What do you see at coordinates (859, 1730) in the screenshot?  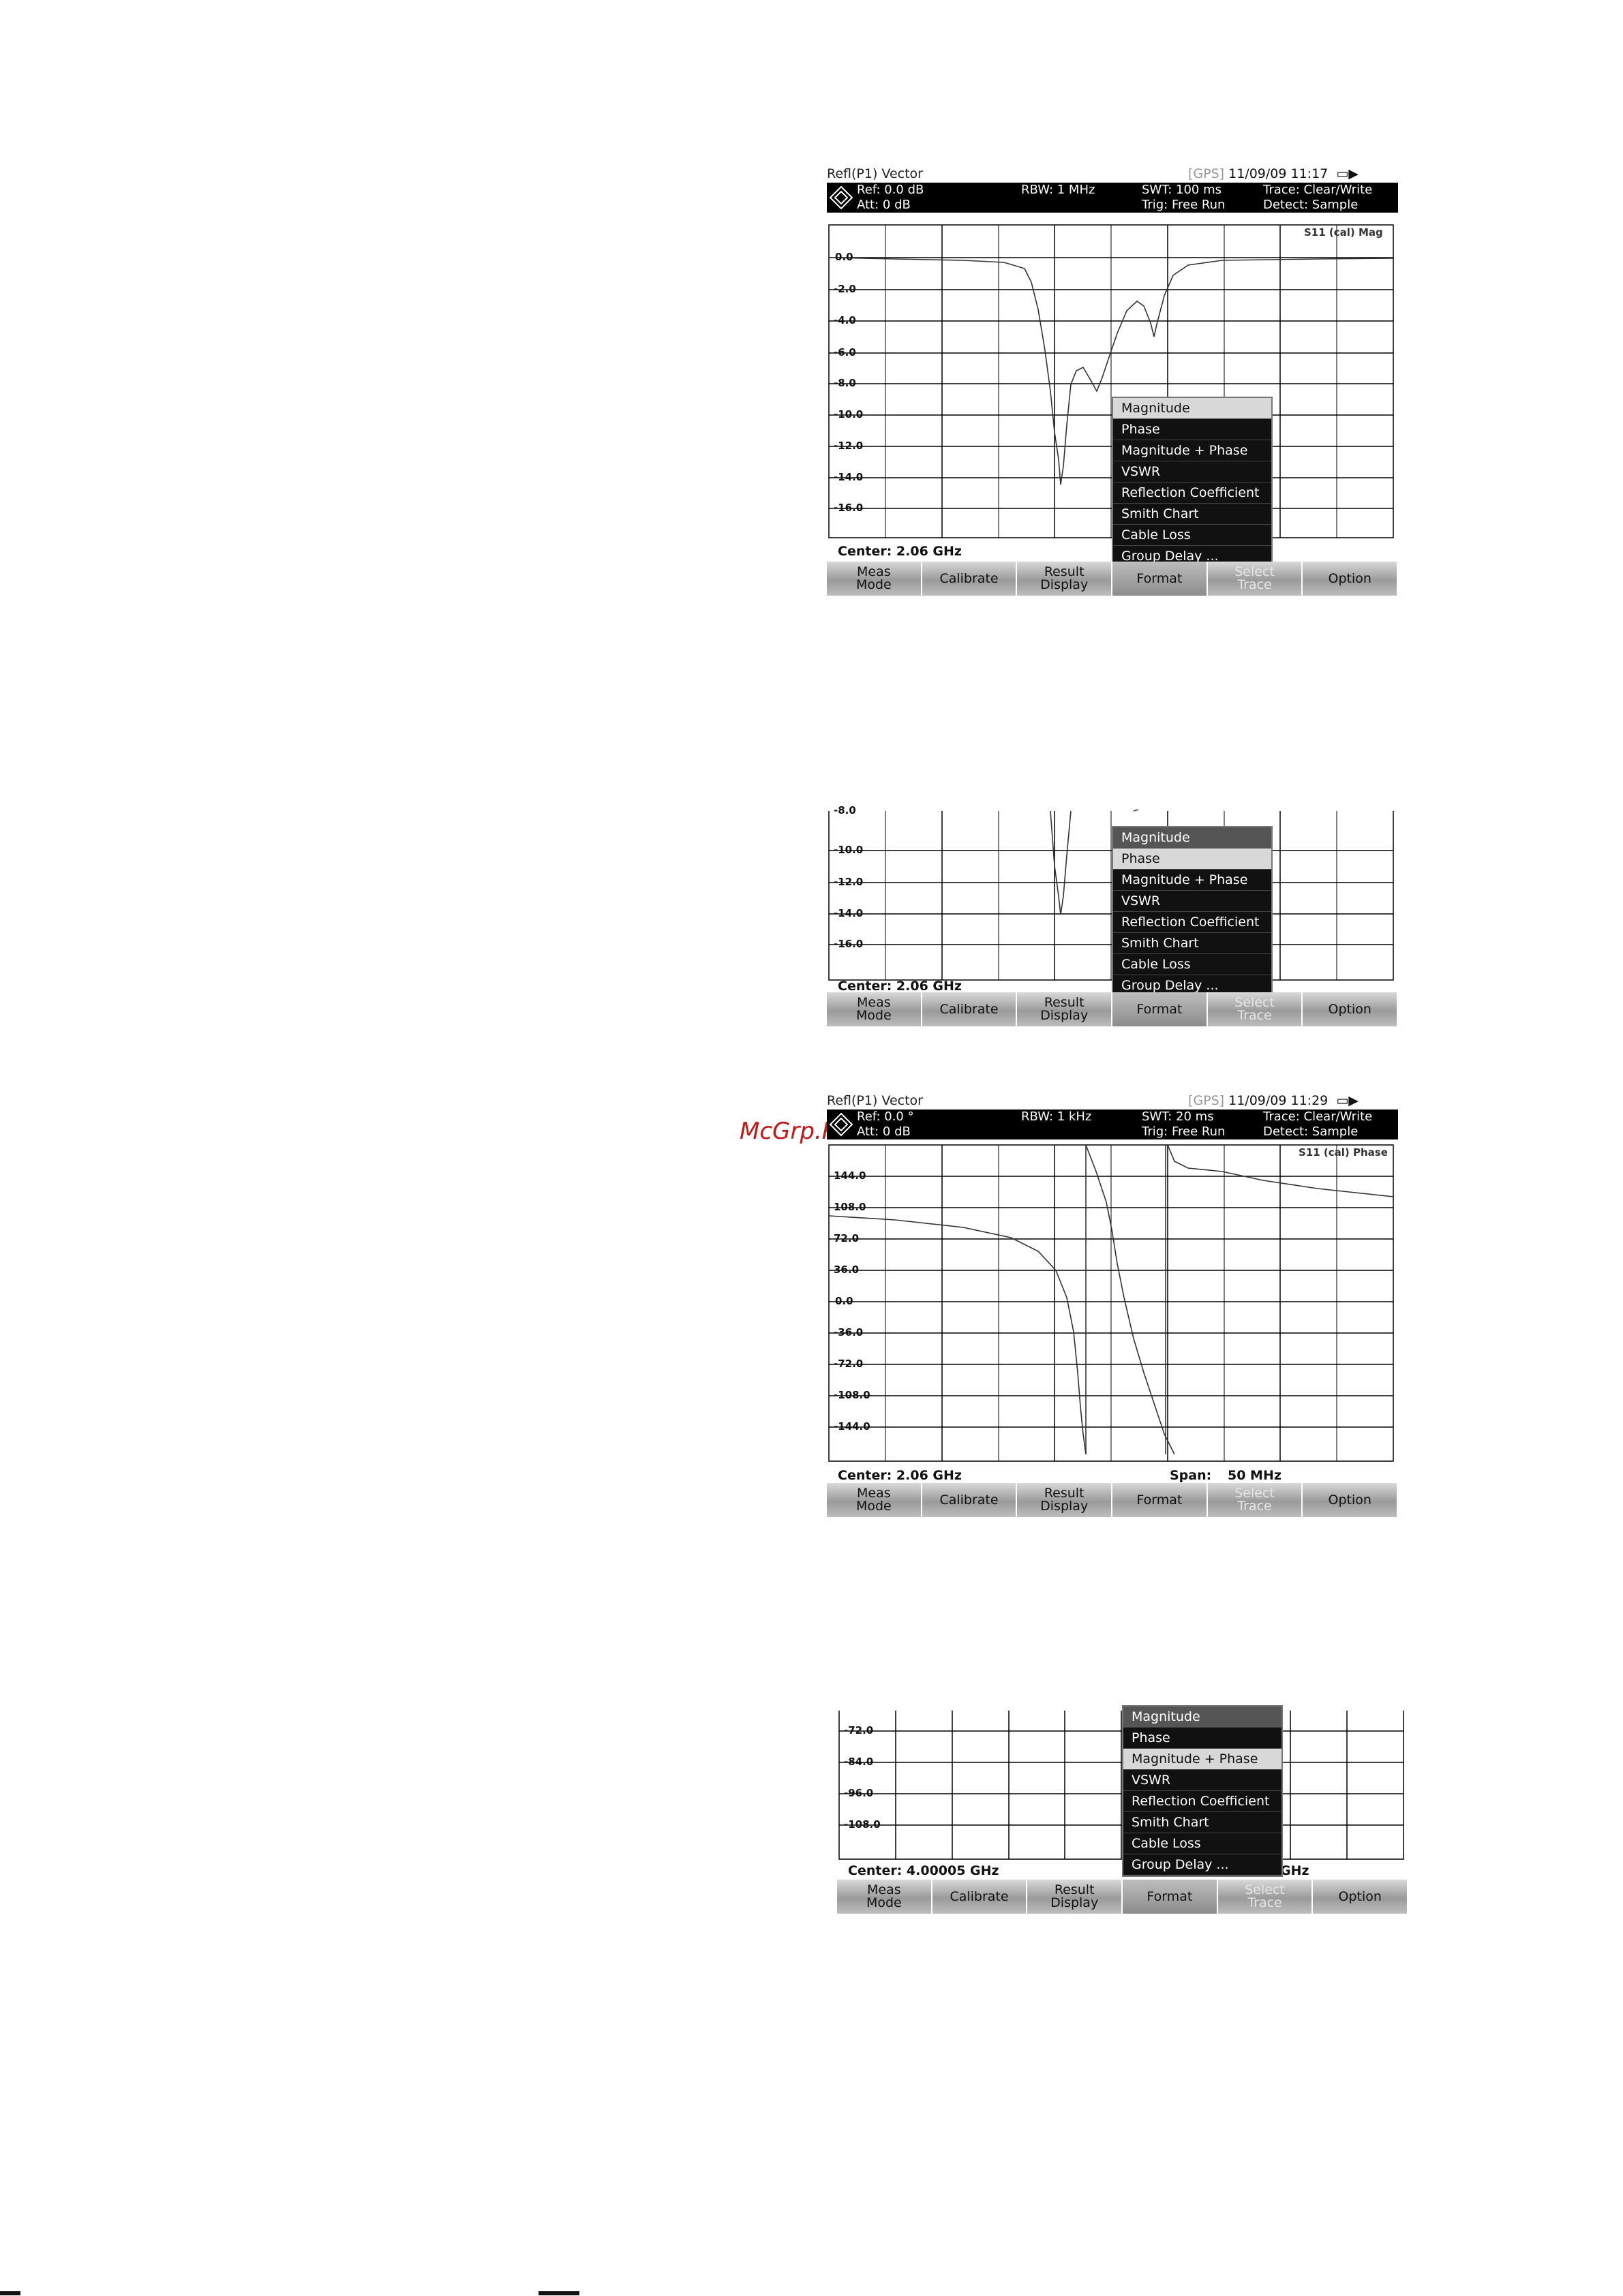 I see `y-tick: -72.0` at bounding box center [859, 1730].